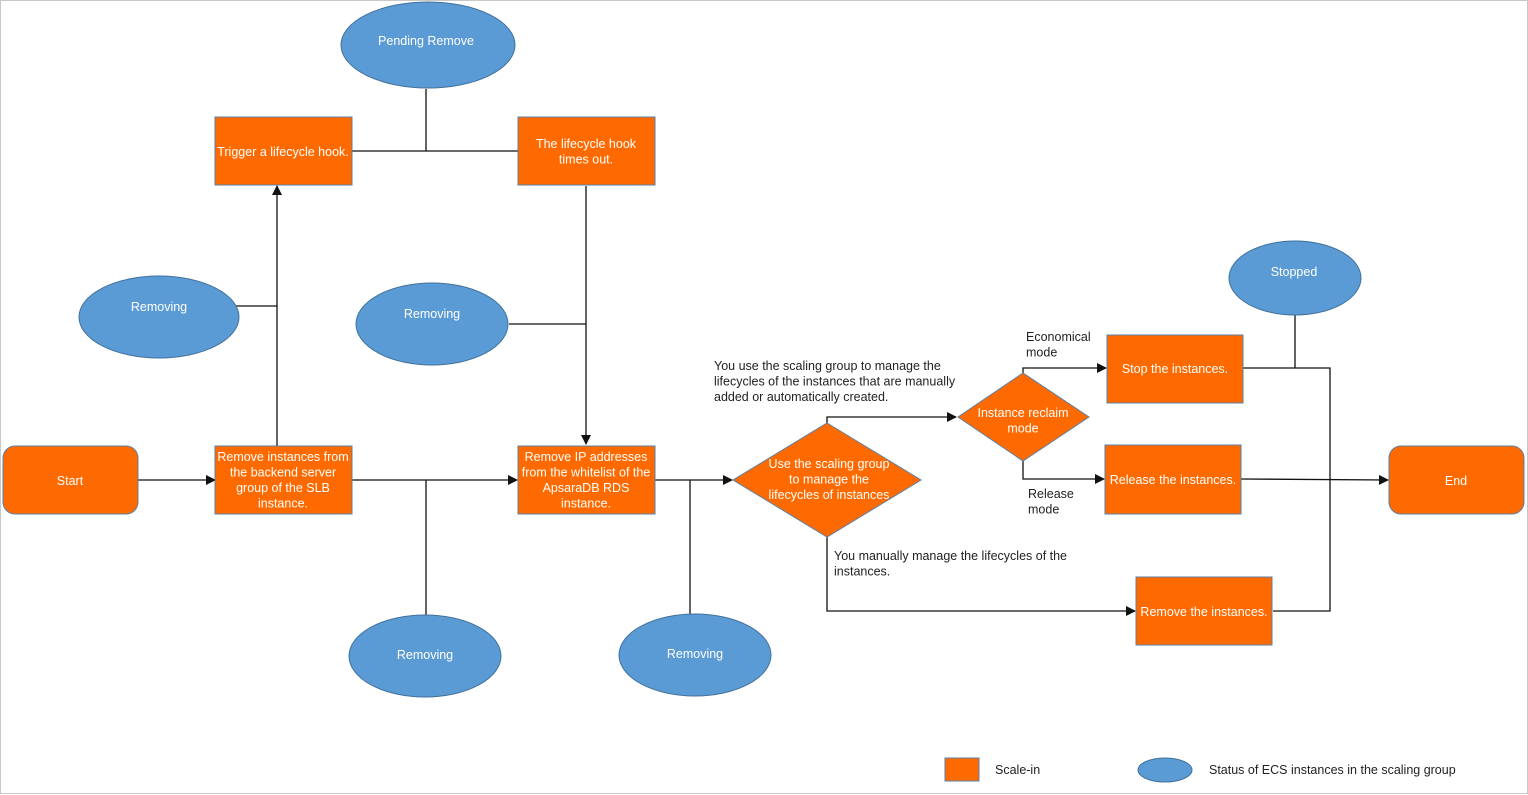 The width and height of the screenshot is (1528, 795). I want to click on text-line: Remove instances from, so click(282, 457).